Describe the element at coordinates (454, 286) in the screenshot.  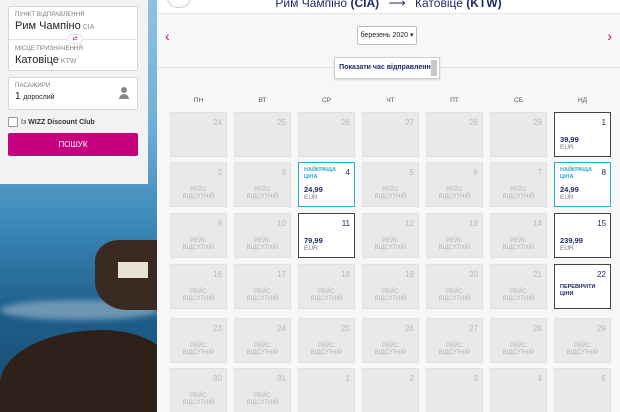
I see `day-cell: 20 РЕЙС ВІДСУТНІЙ` at that location.